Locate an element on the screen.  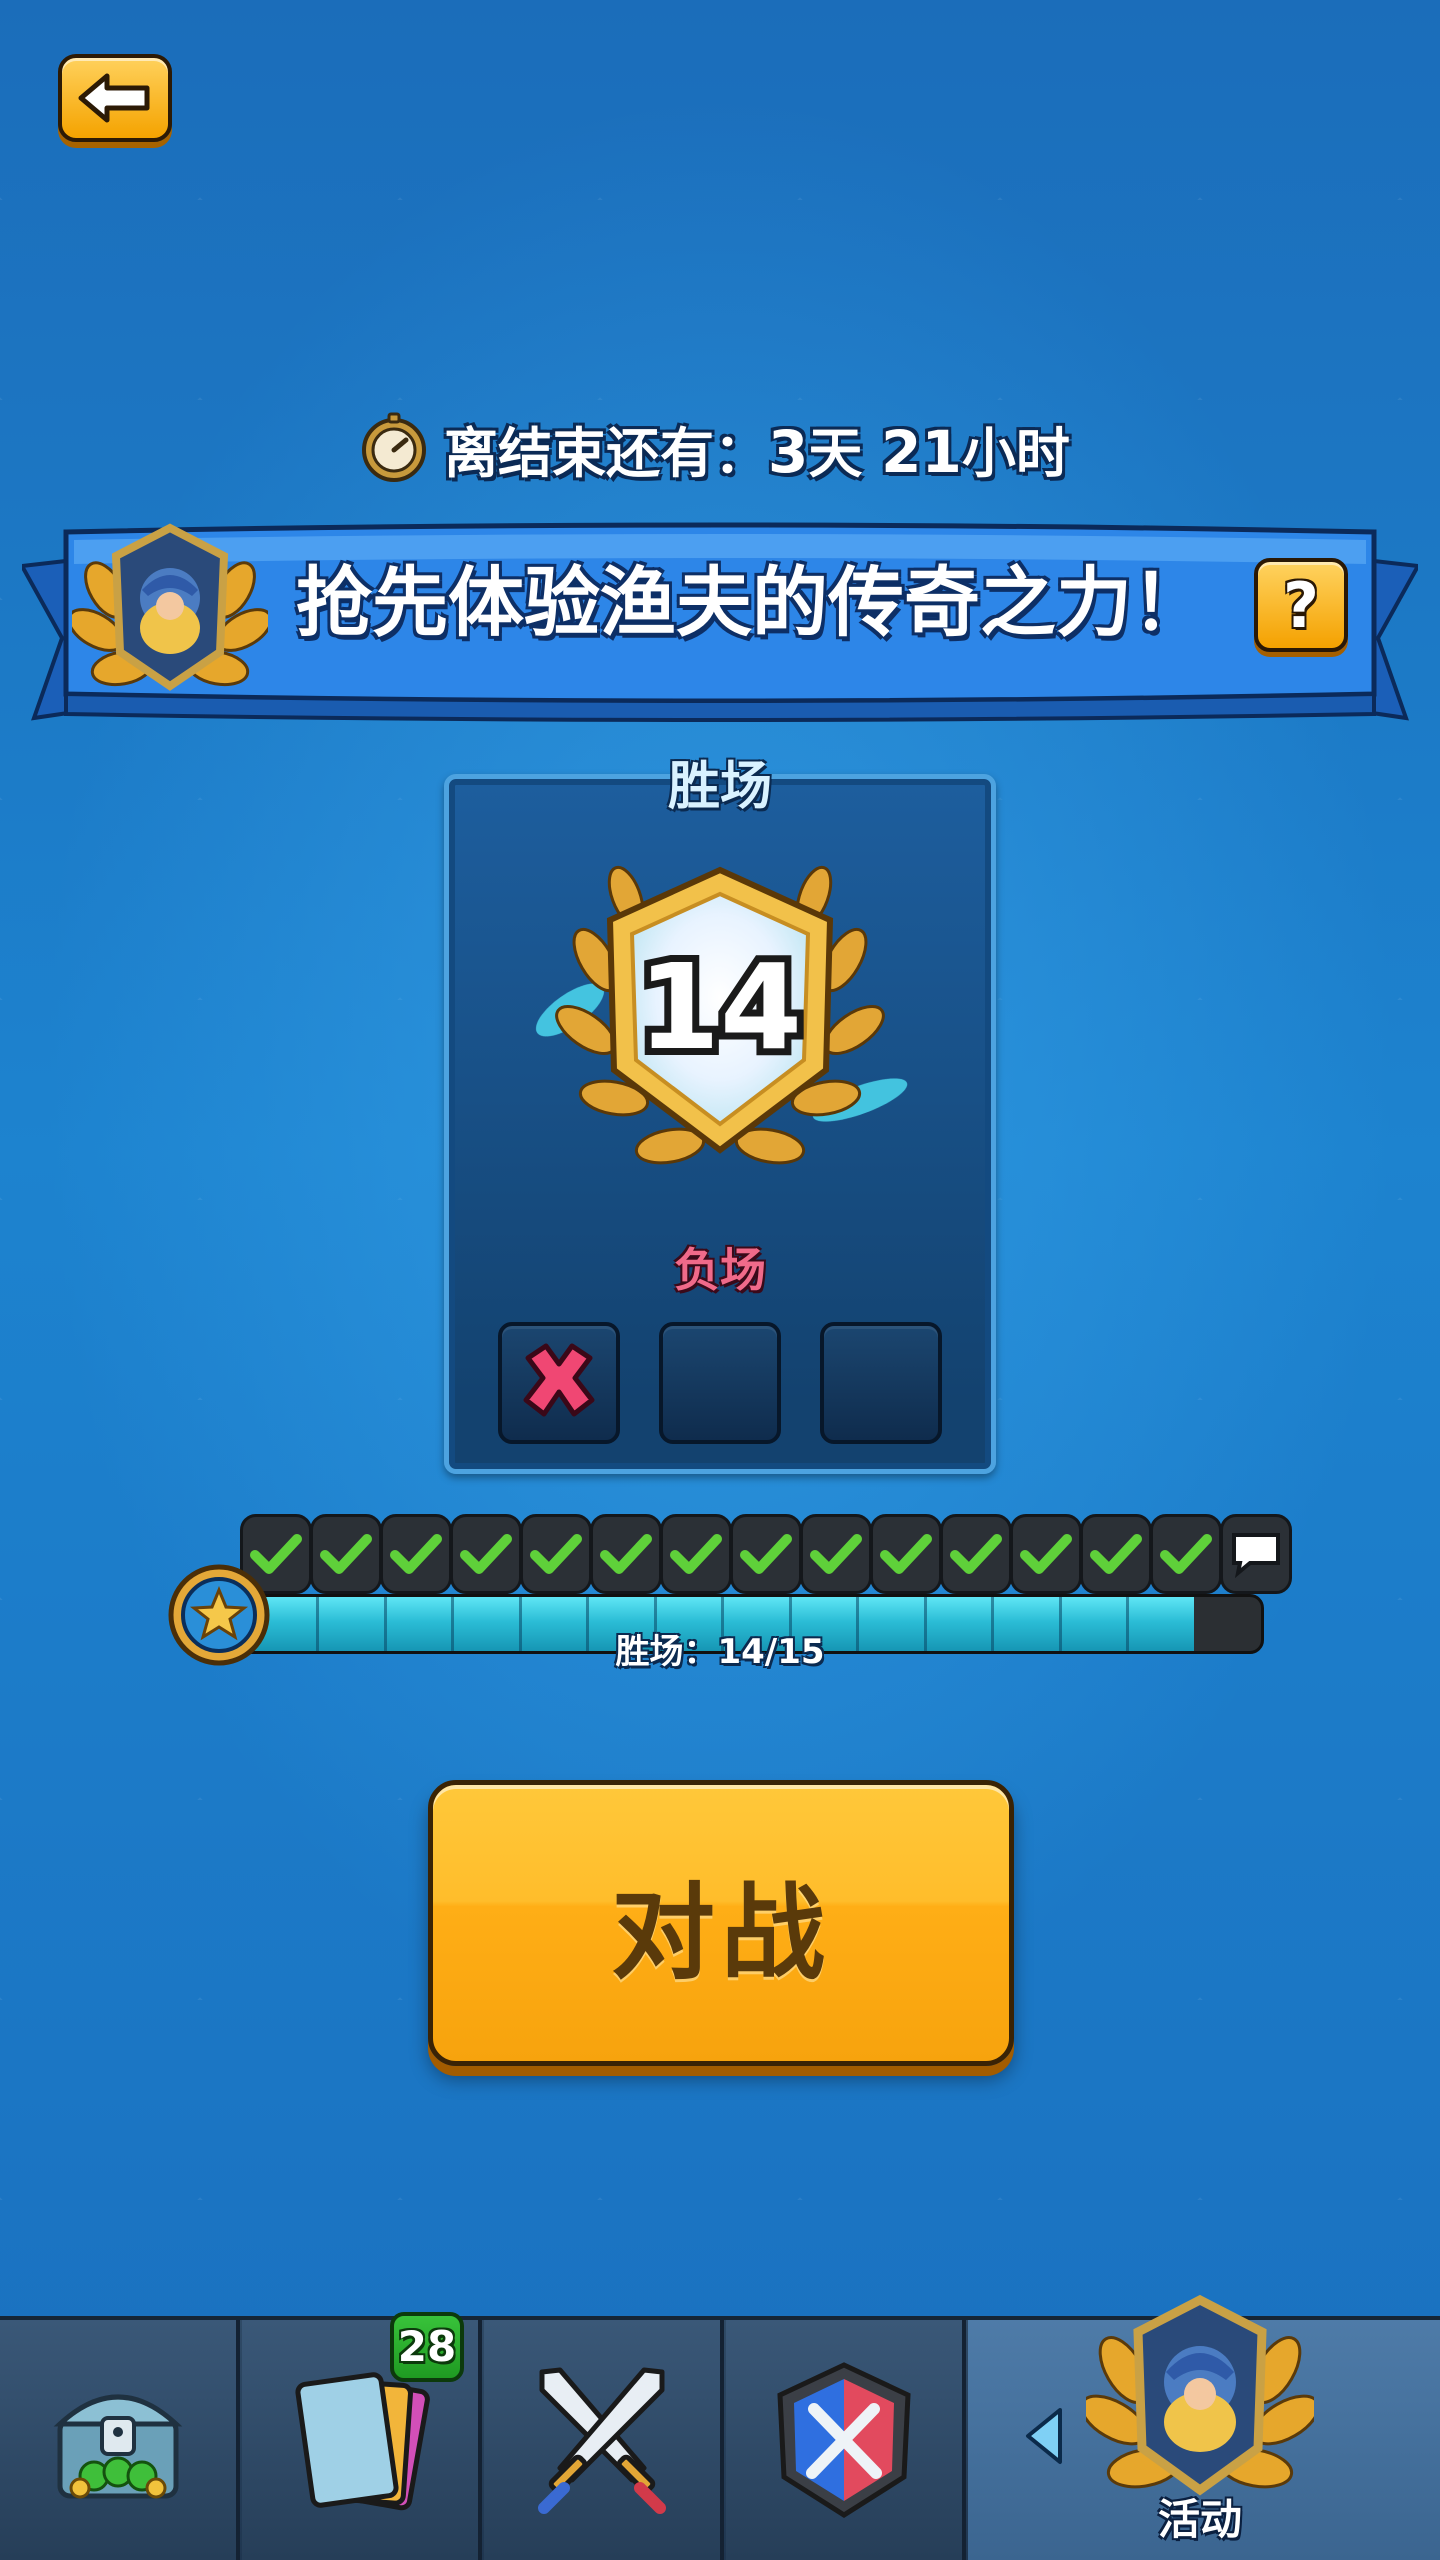
tab-clan is located at coordinates (846, 2440).